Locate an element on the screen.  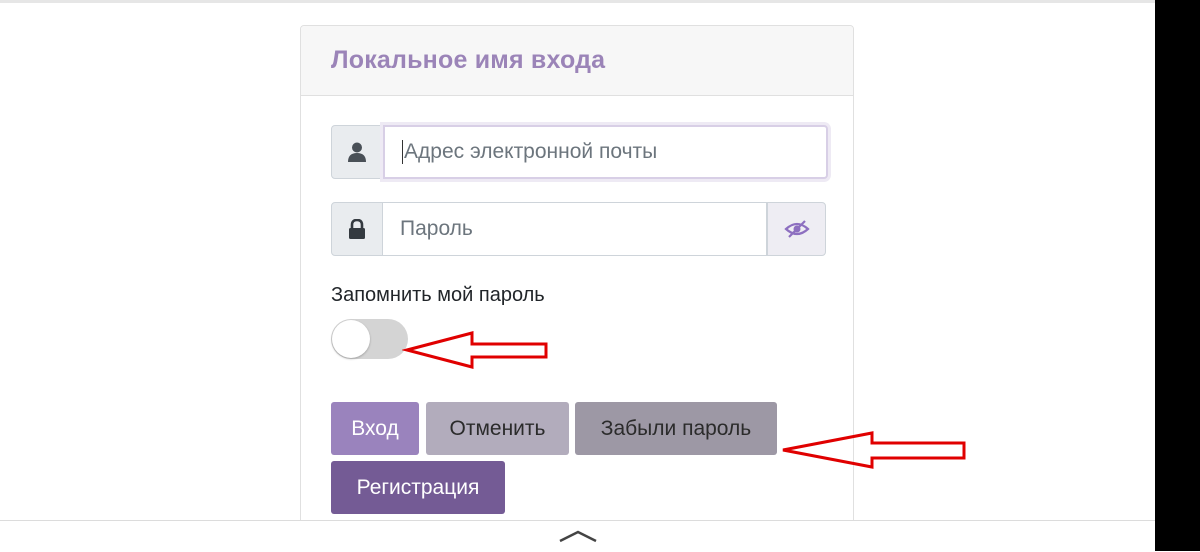
remember-toggle is located at coordinates (369, 339).